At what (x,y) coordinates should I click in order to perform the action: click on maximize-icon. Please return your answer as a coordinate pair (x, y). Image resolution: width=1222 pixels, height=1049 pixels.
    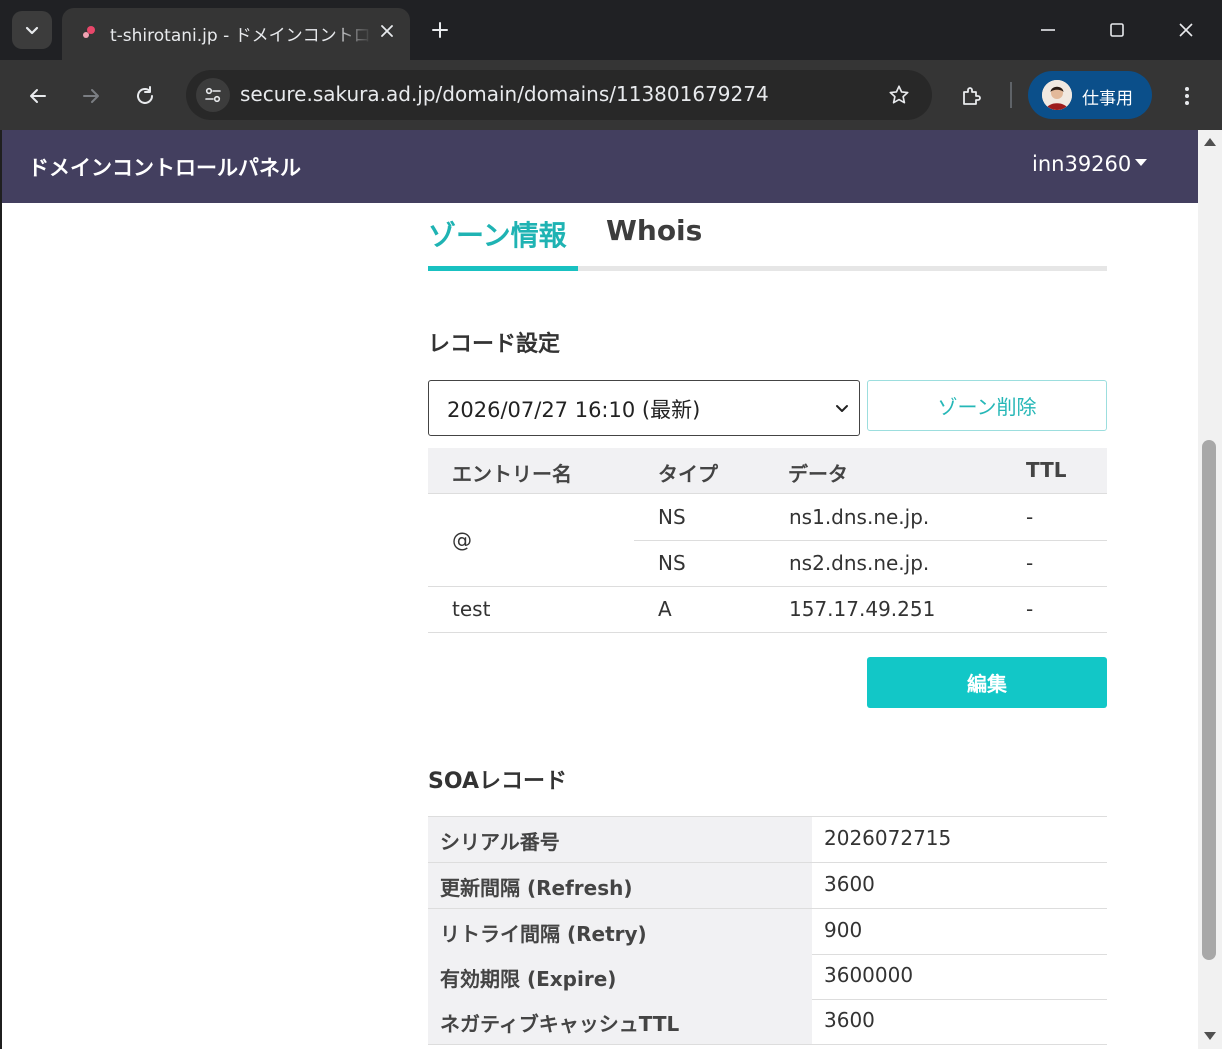
    Looking at the image, I should click on (1117, 30).